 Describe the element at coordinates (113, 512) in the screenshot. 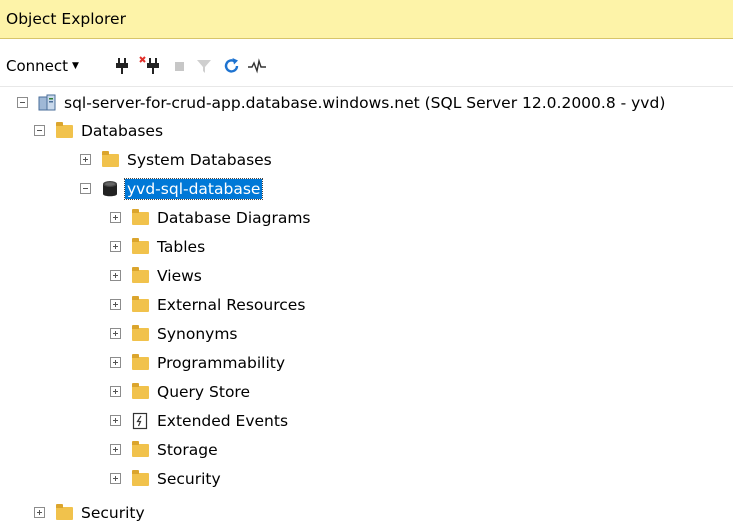

I see `server-security-label: Security` at that location.